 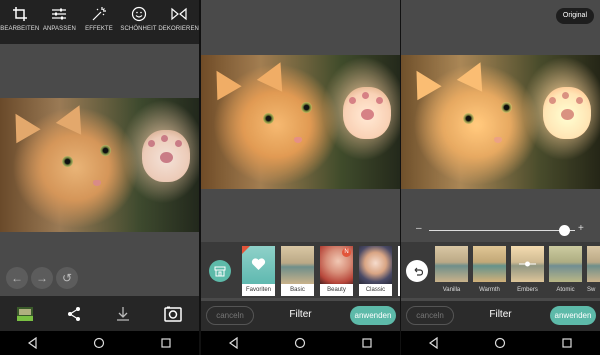 I want to click on redo-button: →, so click(x=42, y=278).